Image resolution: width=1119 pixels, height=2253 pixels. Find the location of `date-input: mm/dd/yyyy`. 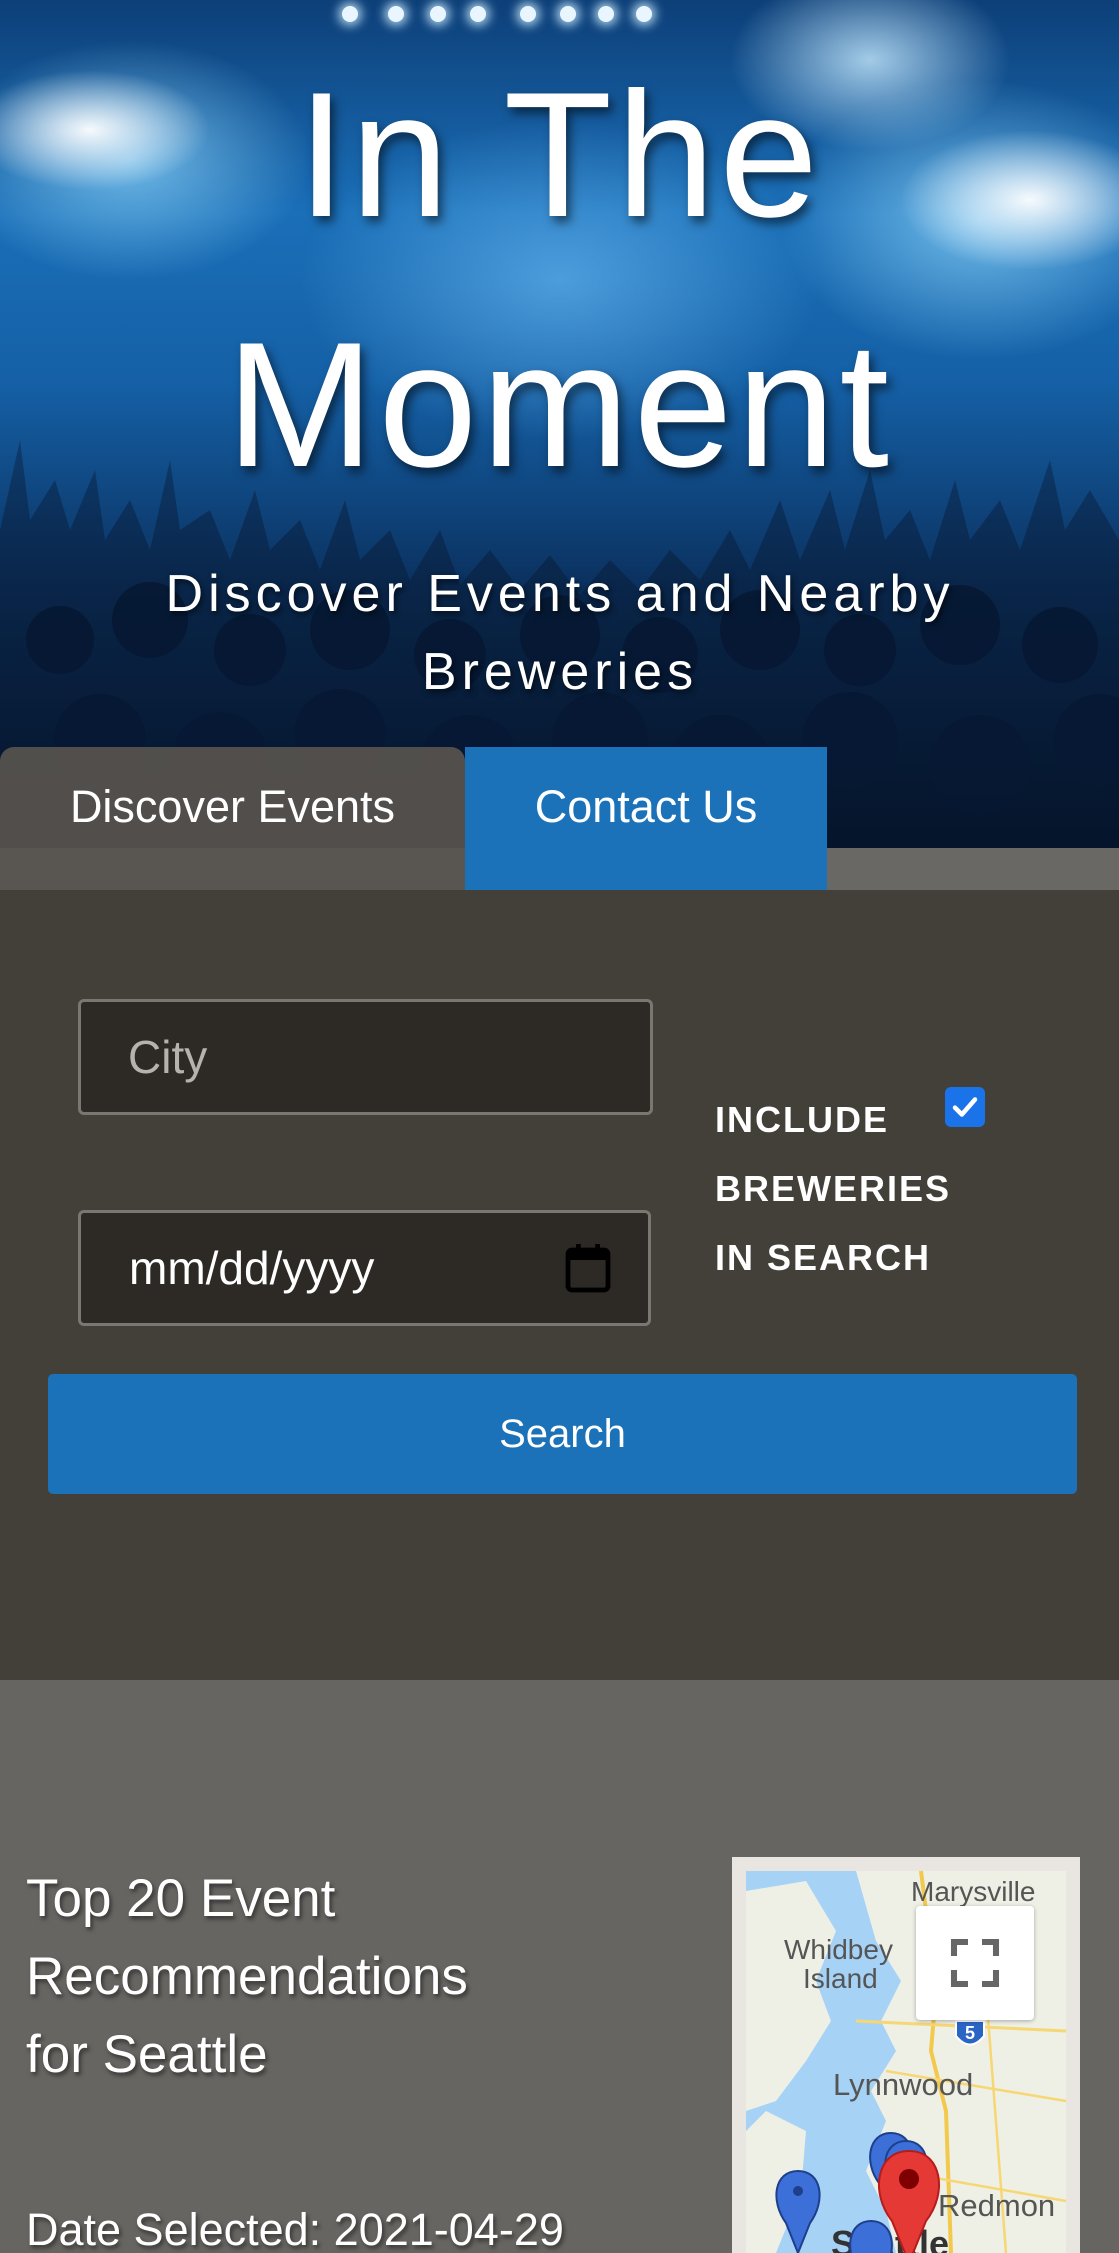

date-input: mm/dd/yyyy is located at coordinates (364, 1268).